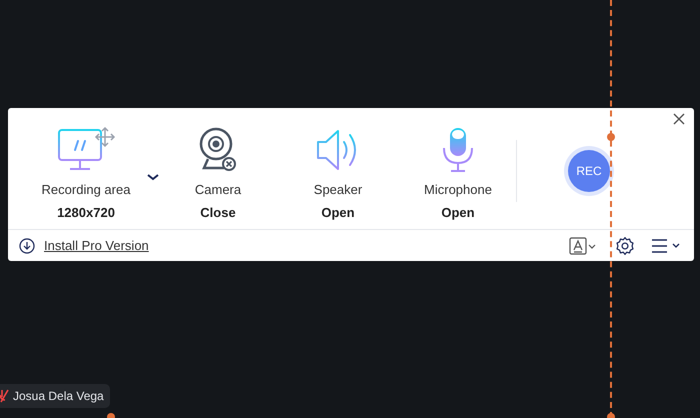 This screenshot has width=700, height=418. What do you see at coordinates (458, 150) in the screenshot?
I see `microphone-icon` at bounding box center [458, 150].